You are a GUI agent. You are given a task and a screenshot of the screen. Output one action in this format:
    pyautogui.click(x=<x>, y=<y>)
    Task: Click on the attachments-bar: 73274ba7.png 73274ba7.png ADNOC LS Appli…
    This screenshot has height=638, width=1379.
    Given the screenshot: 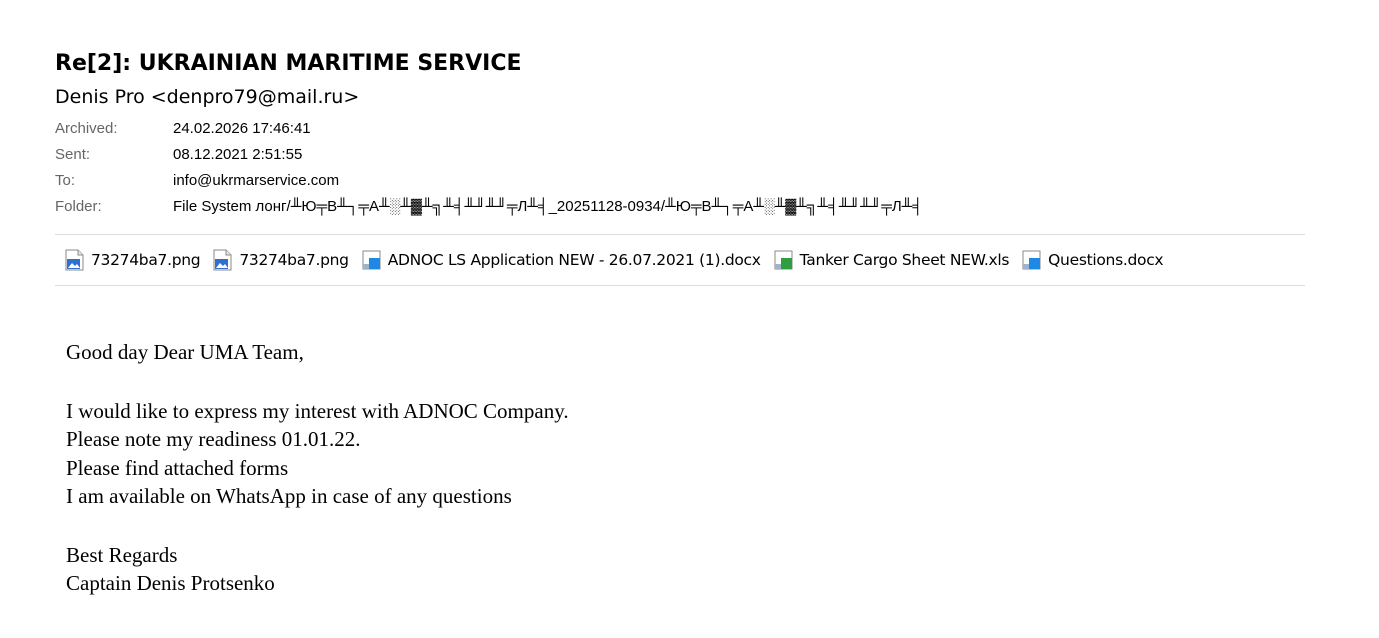 What is the action you would take?
    pyautogui.click(x=680, y=260)
    